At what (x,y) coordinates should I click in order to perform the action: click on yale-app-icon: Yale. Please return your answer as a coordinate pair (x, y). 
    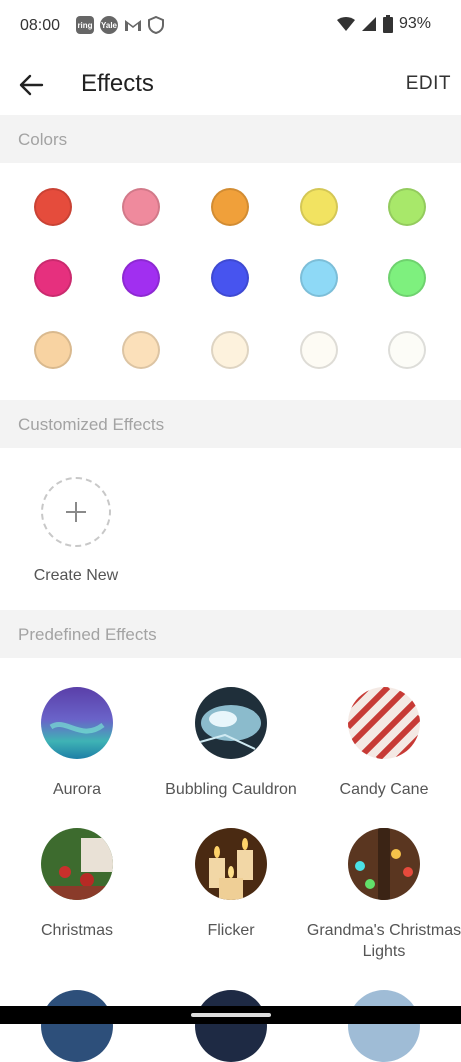
    Looking at the image, I should click on (109, 25).